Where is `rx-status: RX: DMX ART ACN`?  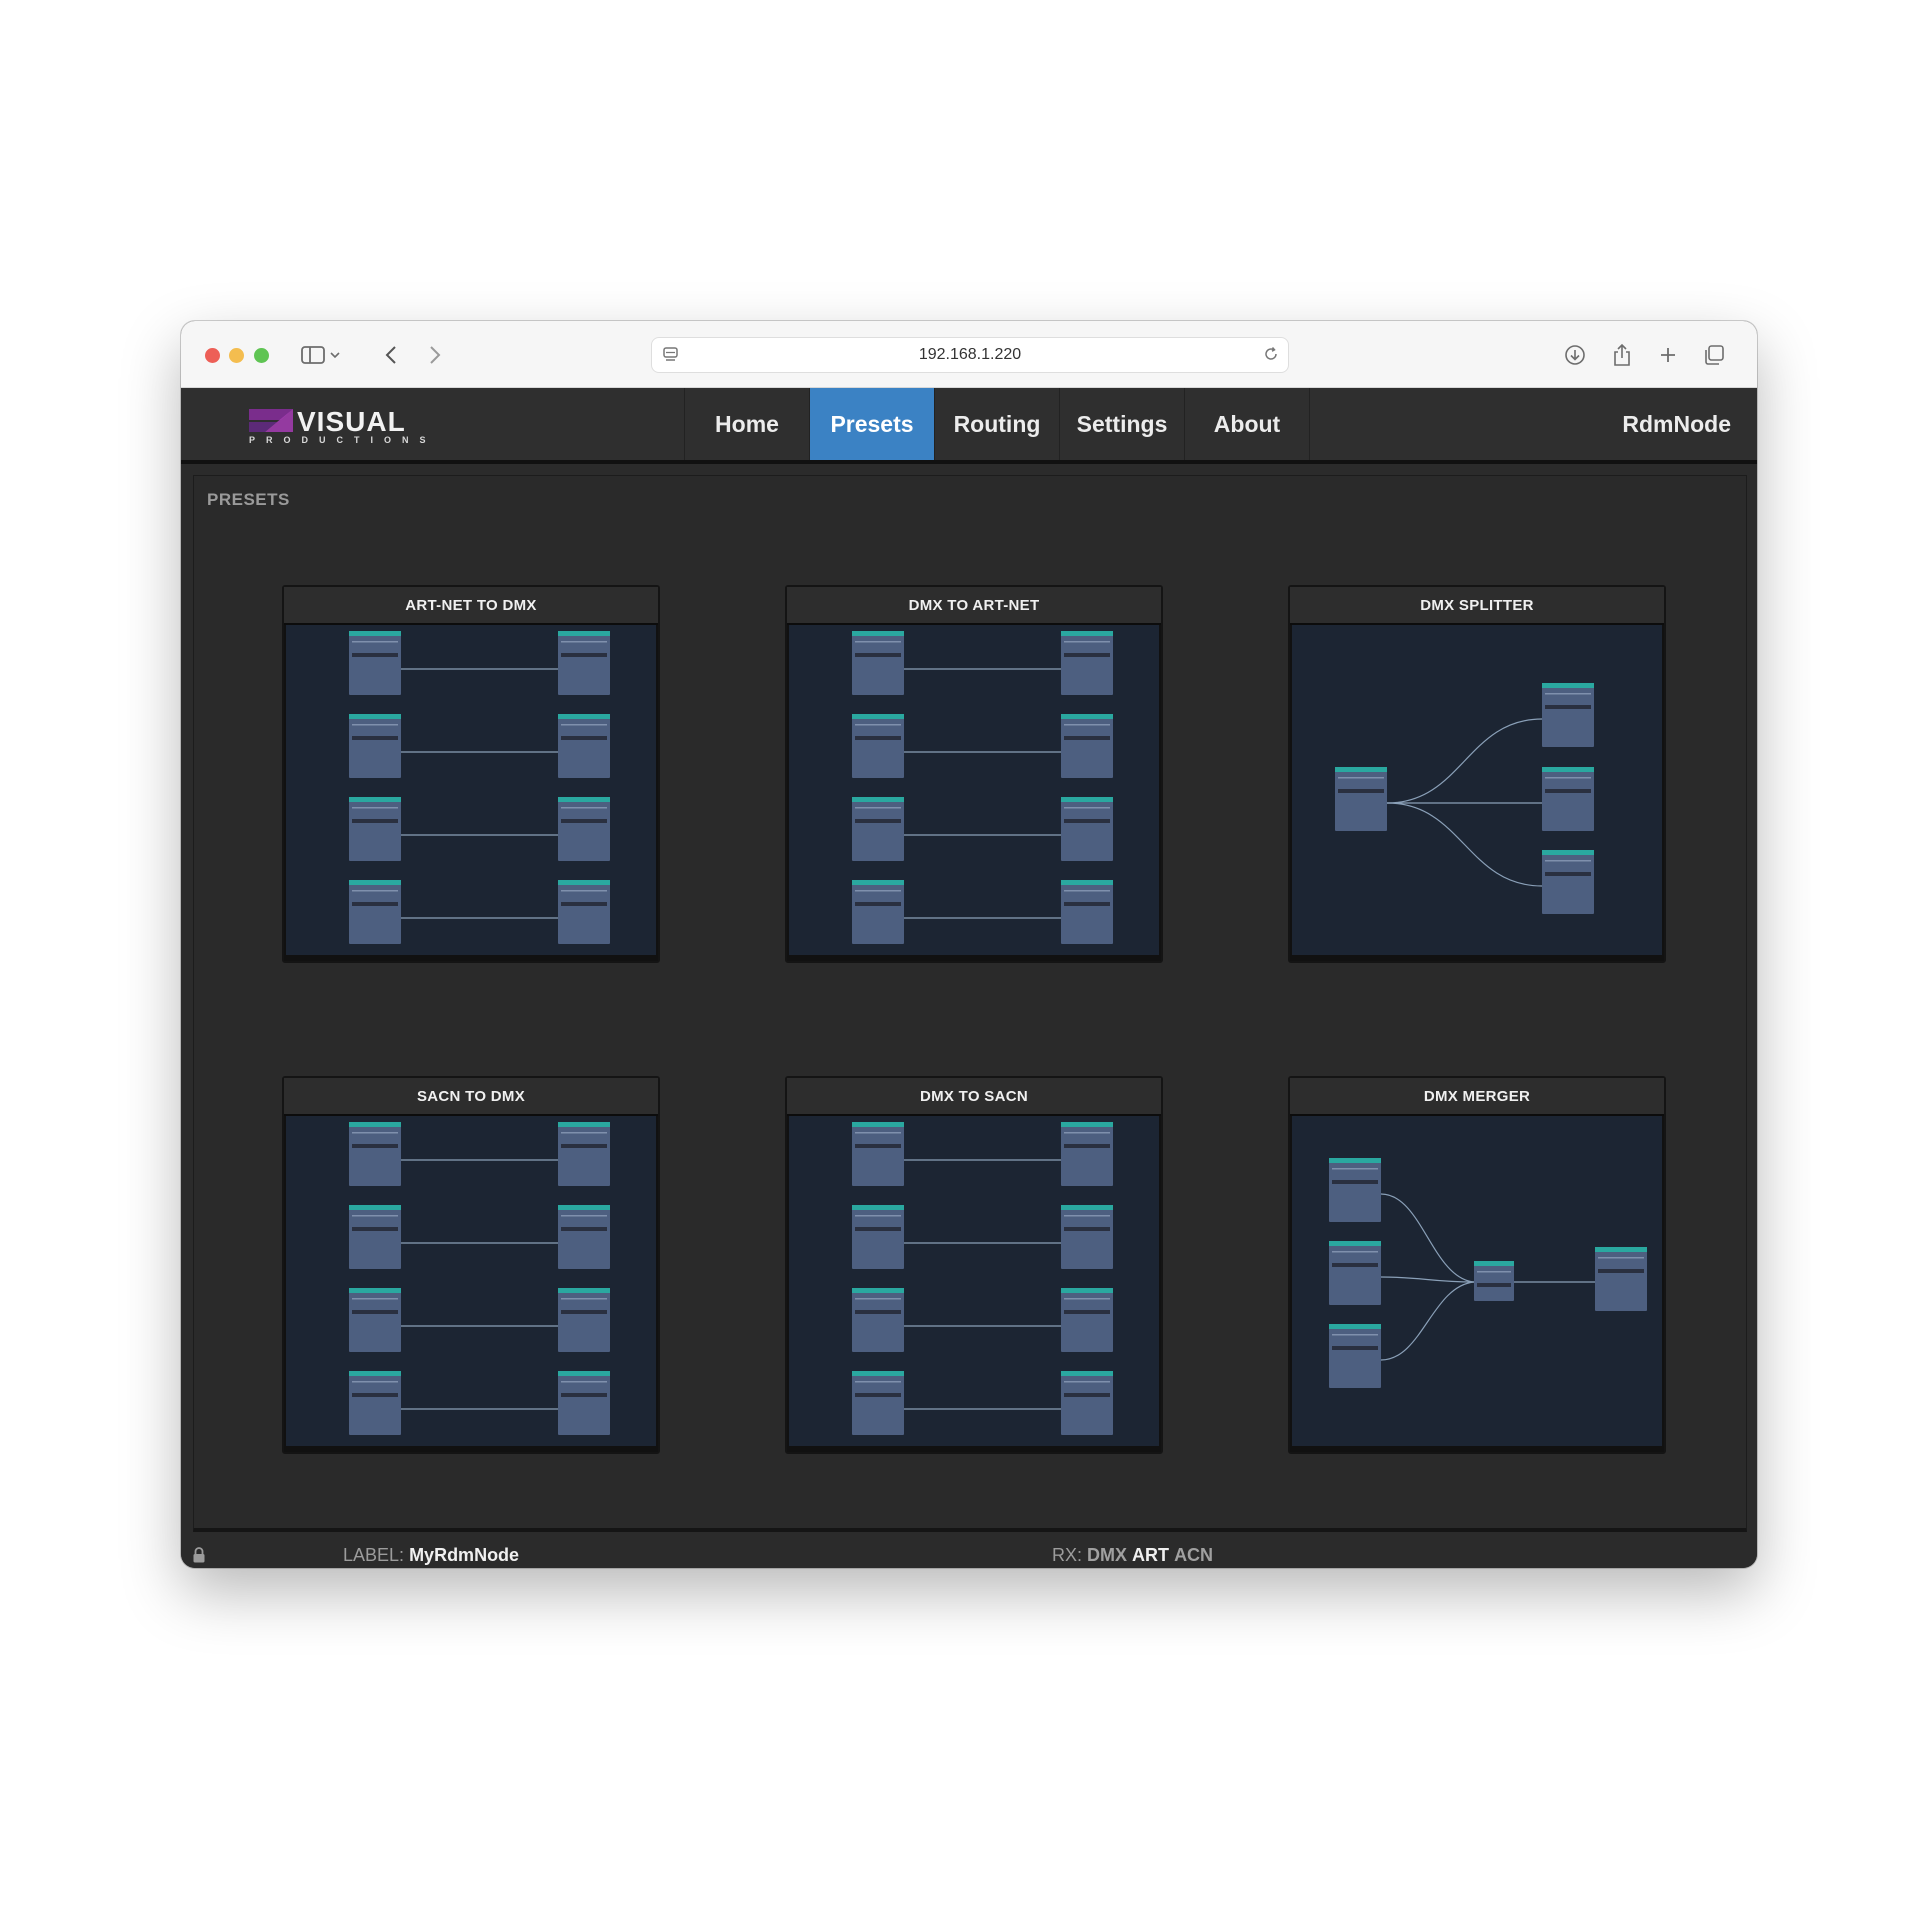 rx-status: RX: DMX ART ACN is located at coordinates (1132, 1555).